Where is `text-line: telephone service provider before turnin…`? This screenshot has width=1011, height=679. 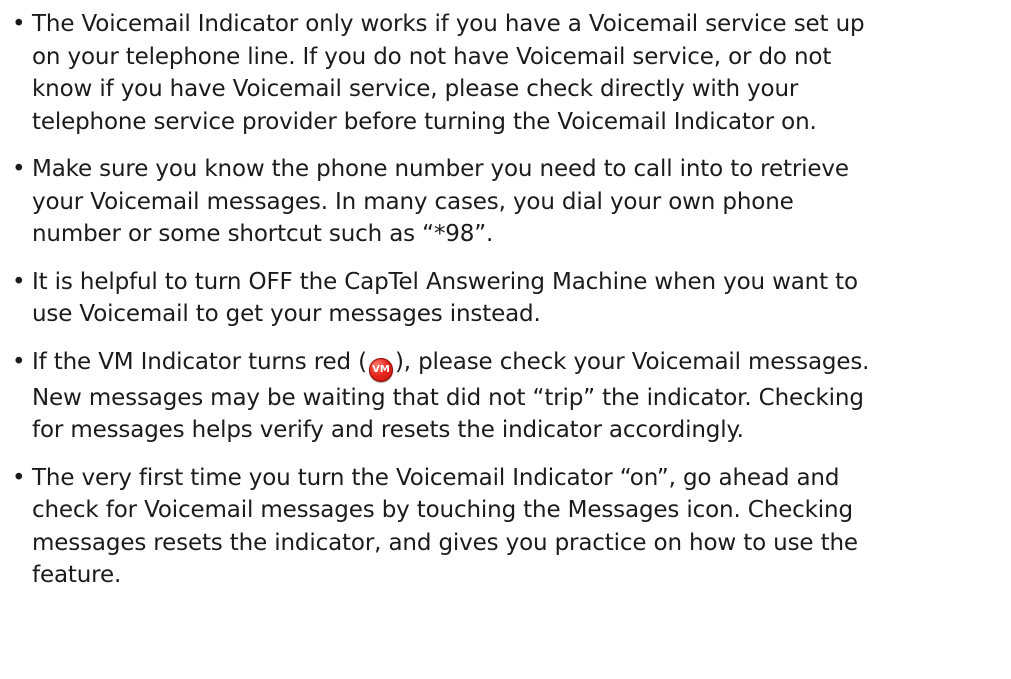
text-line: telephone service provider before turnin… is located at coordinates (424, 121).